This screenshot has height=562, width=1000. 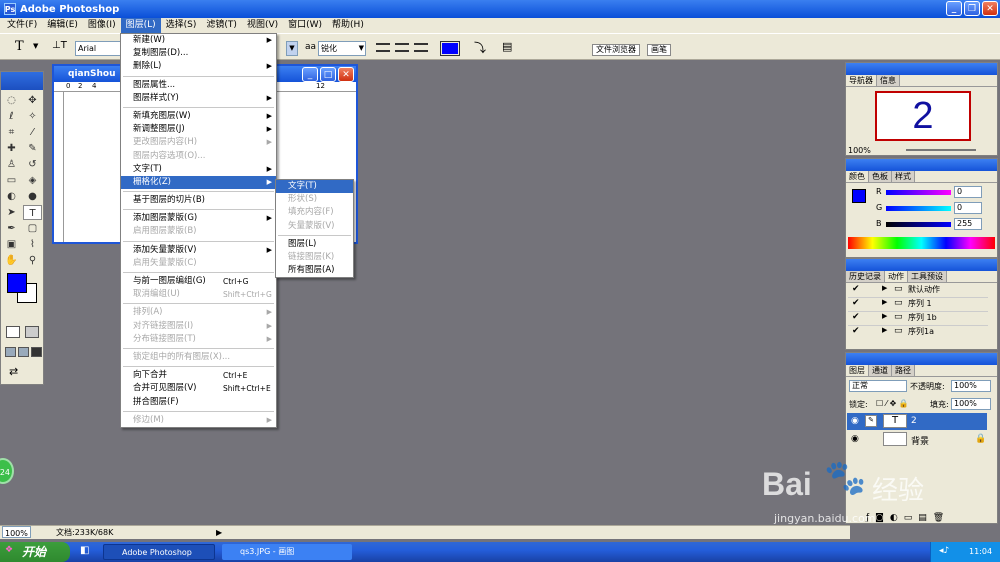 What do you see at coordinates (314, 244) in the screenshot?
I see `rasterize_menu-item: 图层(L)` at bounding box center [314, 244].